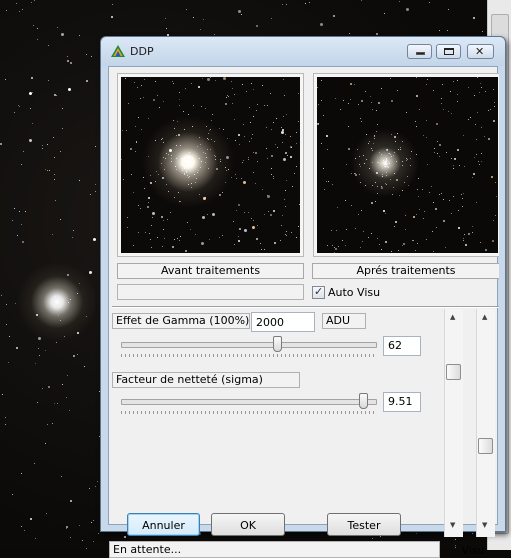 The width and height of the screenshot is (511, 558). Describe the element at coordinates (163, 524) in the screenshot. I see `cancel-button: Annuler` at that location.